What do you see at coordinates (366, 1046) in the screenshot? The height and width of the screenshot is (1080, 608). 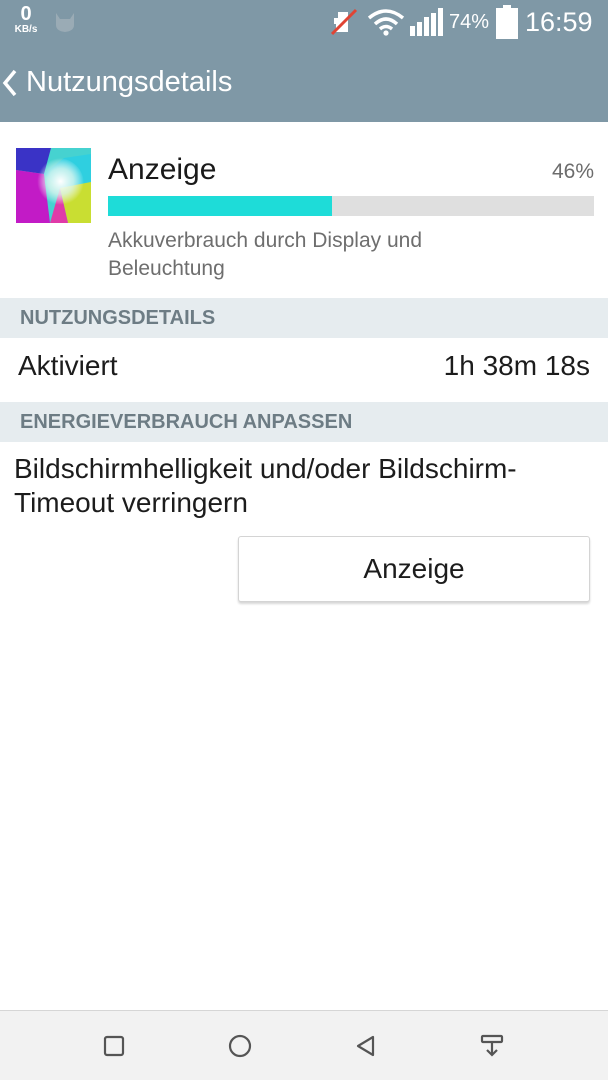 I see `back-nav-icon` at bounding box center [366, 1046].